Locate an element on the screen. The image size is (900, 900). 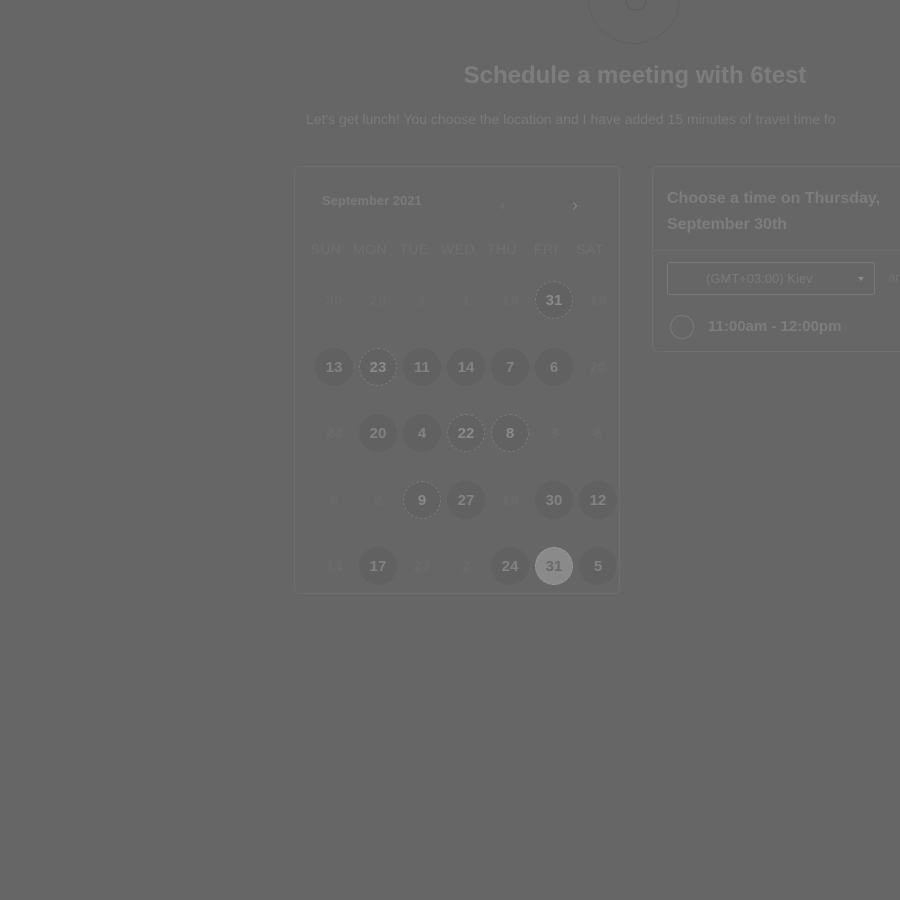
weekday-fri: FRI is located at coordinates (546, 249).